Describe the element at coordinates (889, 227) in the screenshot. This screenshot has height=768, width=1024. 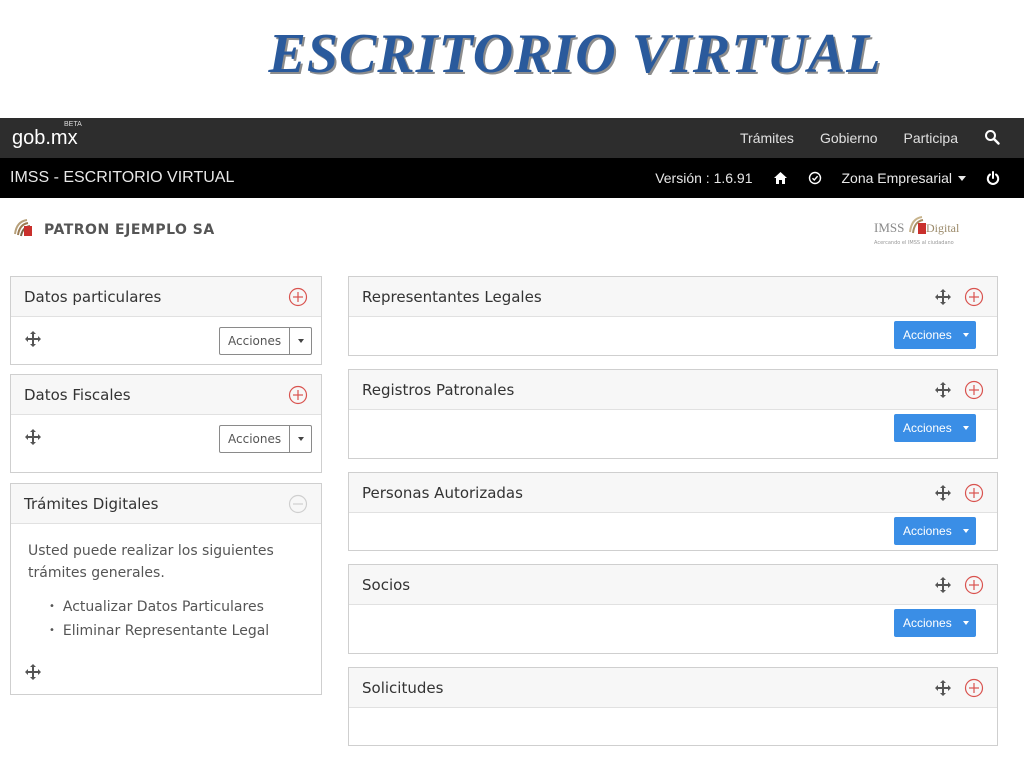
I see `imss-brand-text: IMSS` at that location.